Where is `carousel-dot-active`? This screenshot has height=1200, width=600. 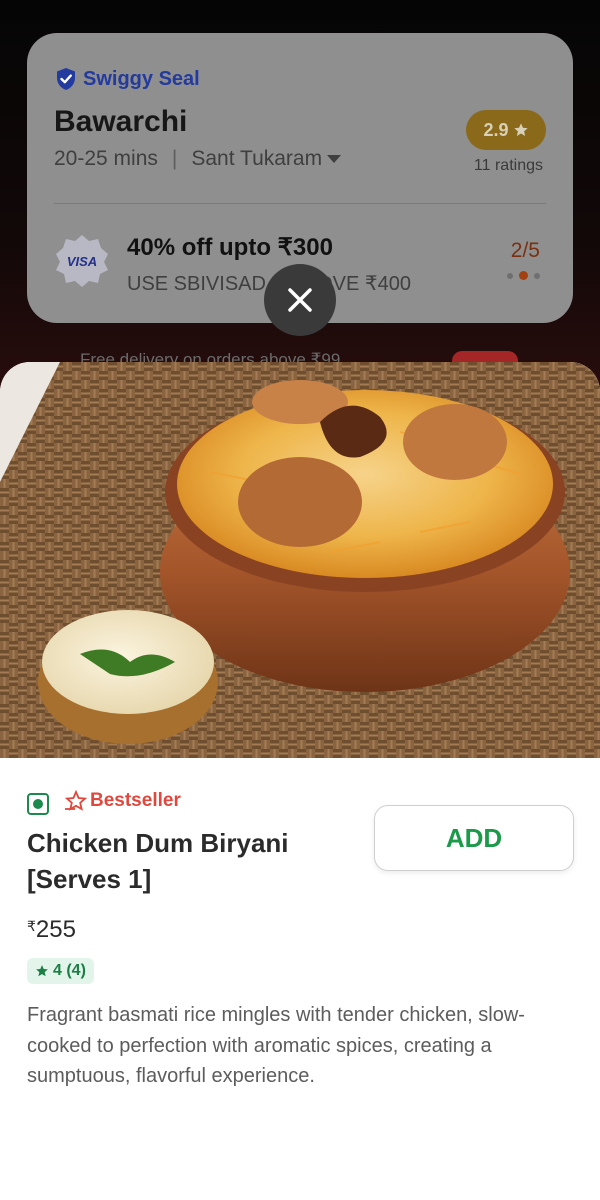
carousel-dot-active is located at coordinates (523, 275).